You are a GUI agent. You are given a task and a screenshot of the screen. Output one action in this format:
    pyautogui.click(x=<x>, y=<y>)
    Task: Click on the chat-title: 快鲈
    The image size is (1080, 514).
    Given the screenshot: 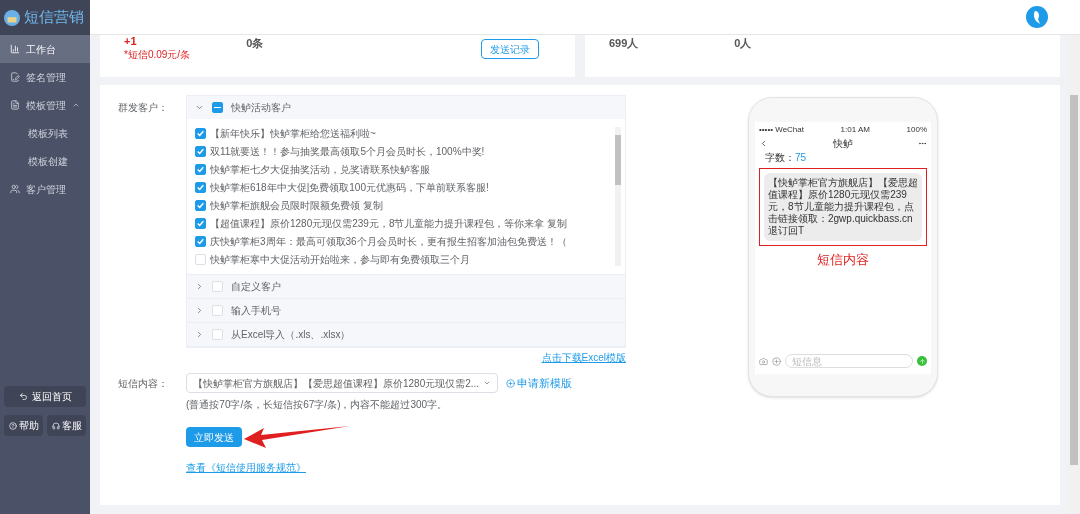 What is the action you would take?
    pyautogui.click(x=843, y=143)
    